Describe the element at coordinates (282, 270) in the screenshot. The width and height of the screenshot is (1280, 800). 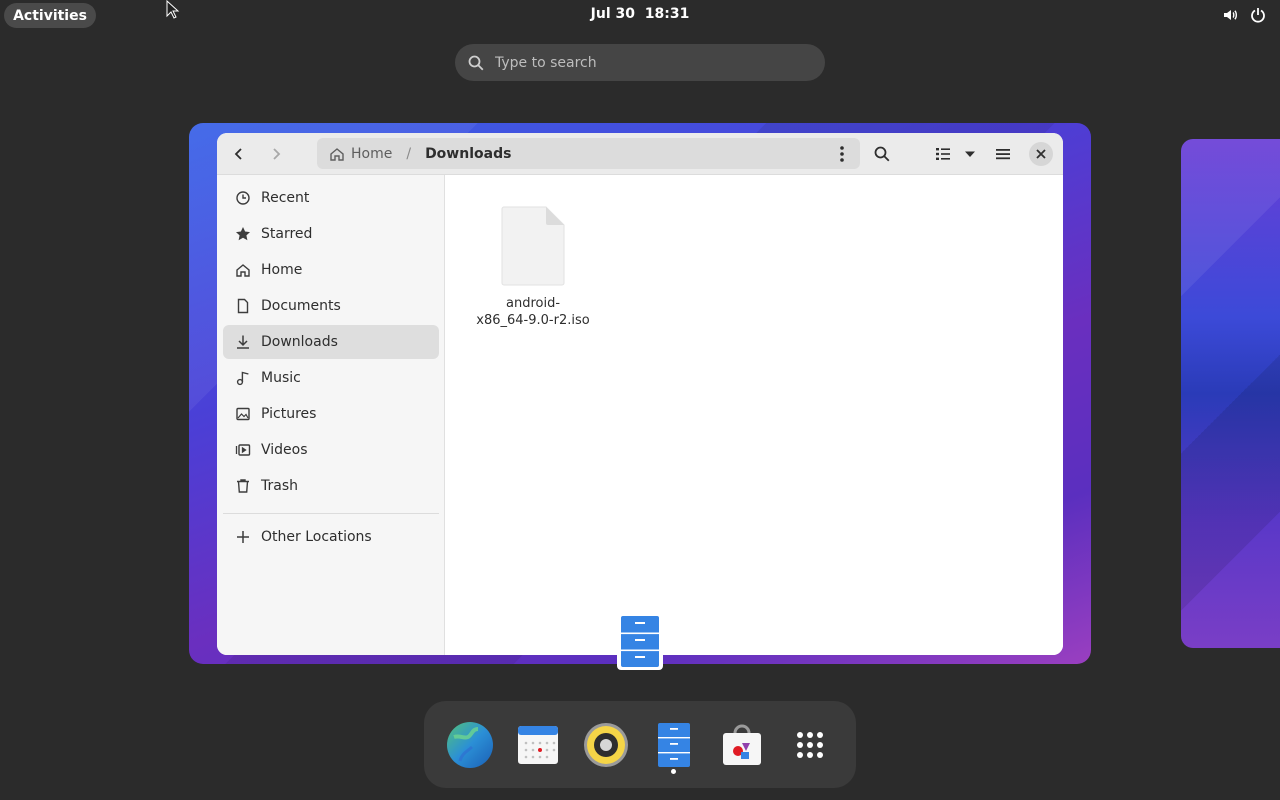
I see `sidebar-item-label: Home` at that location.